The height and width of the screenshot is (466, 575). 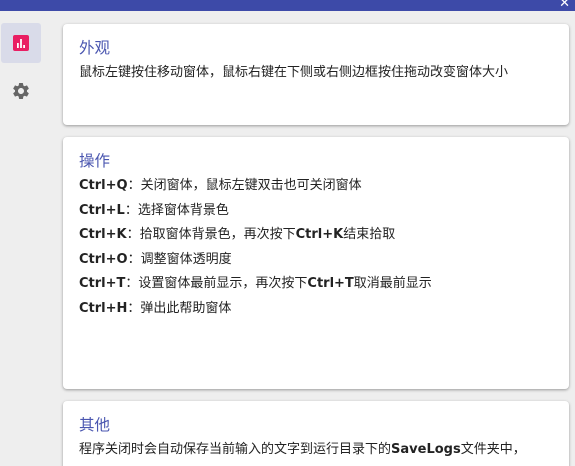 What do you see at coordinates (179, 308) in the screenshot?
I see `shortcut-desc: ：弹出此帮助窗体` at bounding box center [179, 308].